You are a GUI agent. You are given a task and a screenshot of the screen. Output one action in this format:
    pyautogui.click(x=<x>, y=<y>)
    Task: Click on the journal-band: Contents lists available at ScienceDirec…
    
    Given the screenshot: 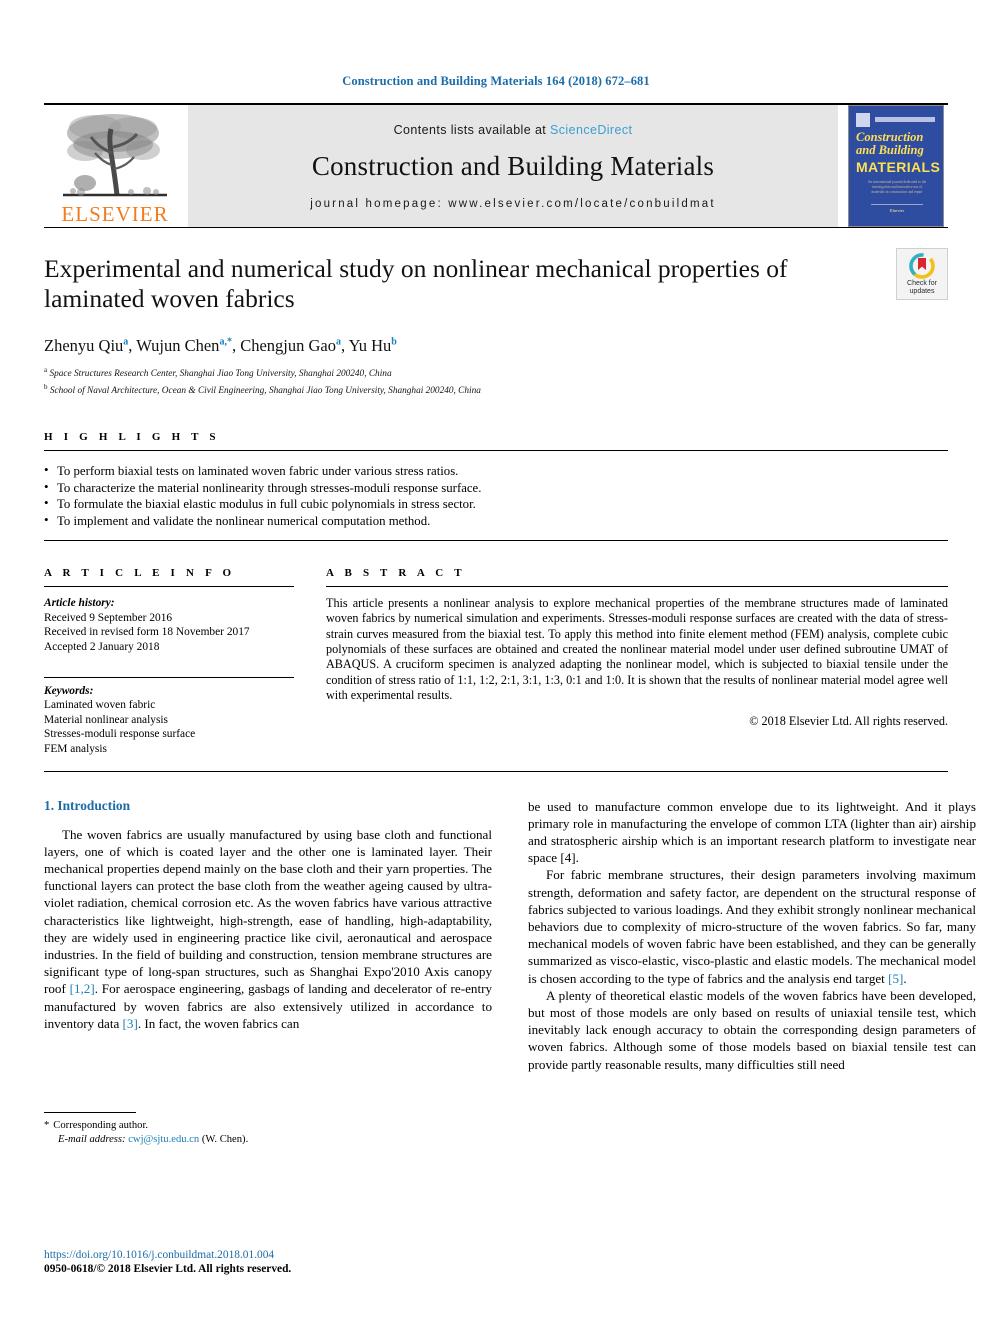 What is the action you would take?
    pyautogui.click(x=513, y=166)
    